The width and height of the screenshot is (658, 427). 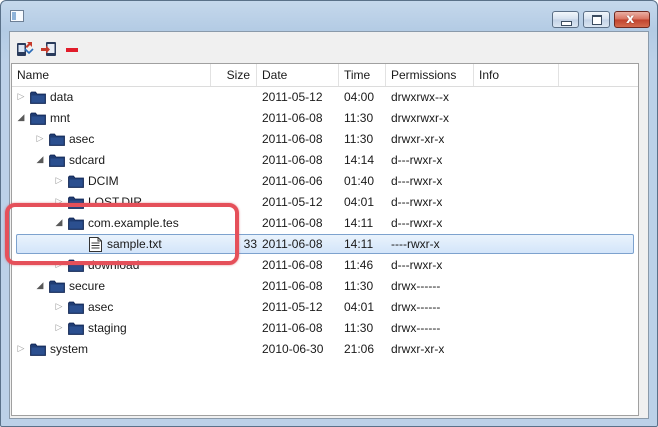 I want to click on push-file-button, so click(x=49, y=49).